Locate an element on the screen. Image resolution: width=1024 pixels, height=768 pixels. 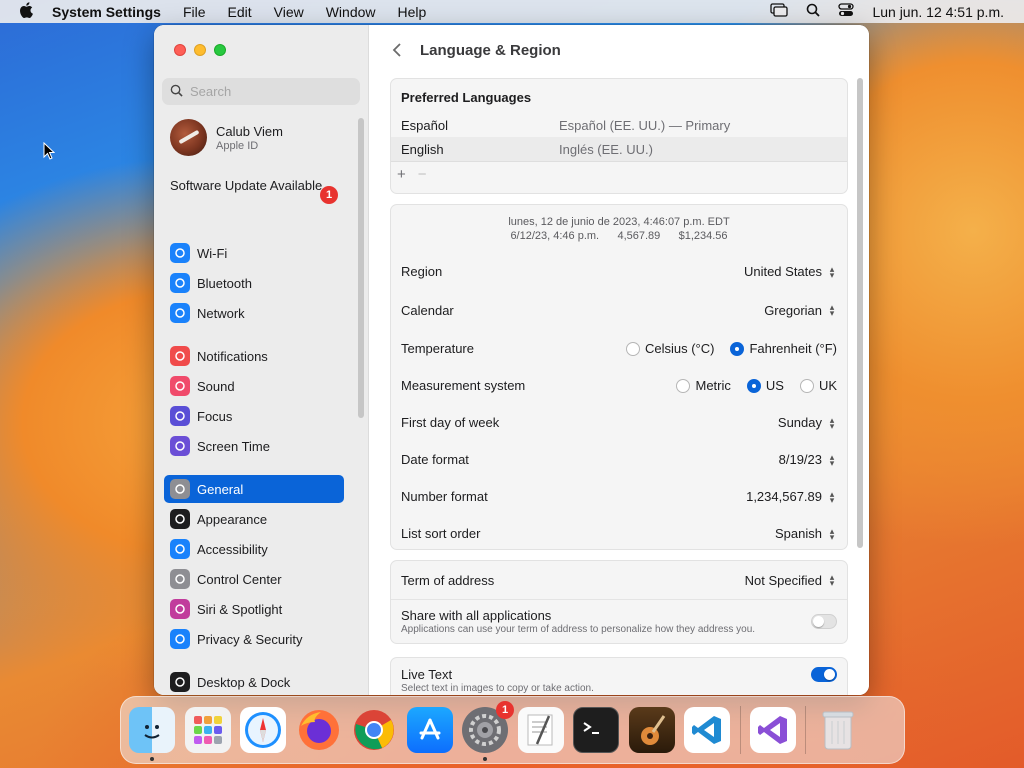
format-preview-line: 6/12/23, 4:46 p.m. 4,567.89 $1,234.56 is located at coordinates (619, 236).